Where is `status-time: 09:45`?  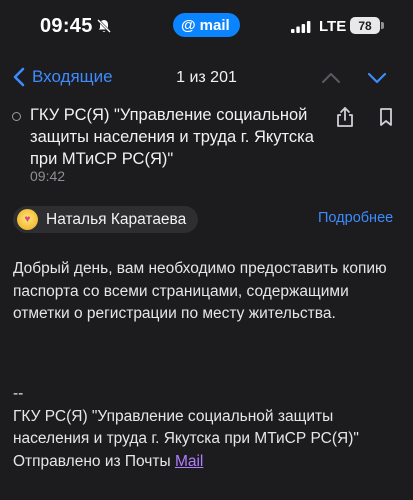 status-time: 09:45 is located at coordinates (66, 26).